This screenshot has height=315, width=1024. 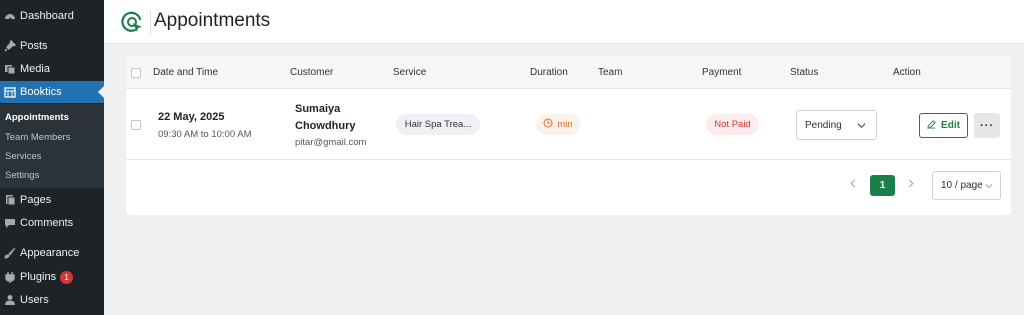 What do you see at coordinates (10, 223) in the screenshot?
I see `comment-icon` at bounding box center [10, 223].